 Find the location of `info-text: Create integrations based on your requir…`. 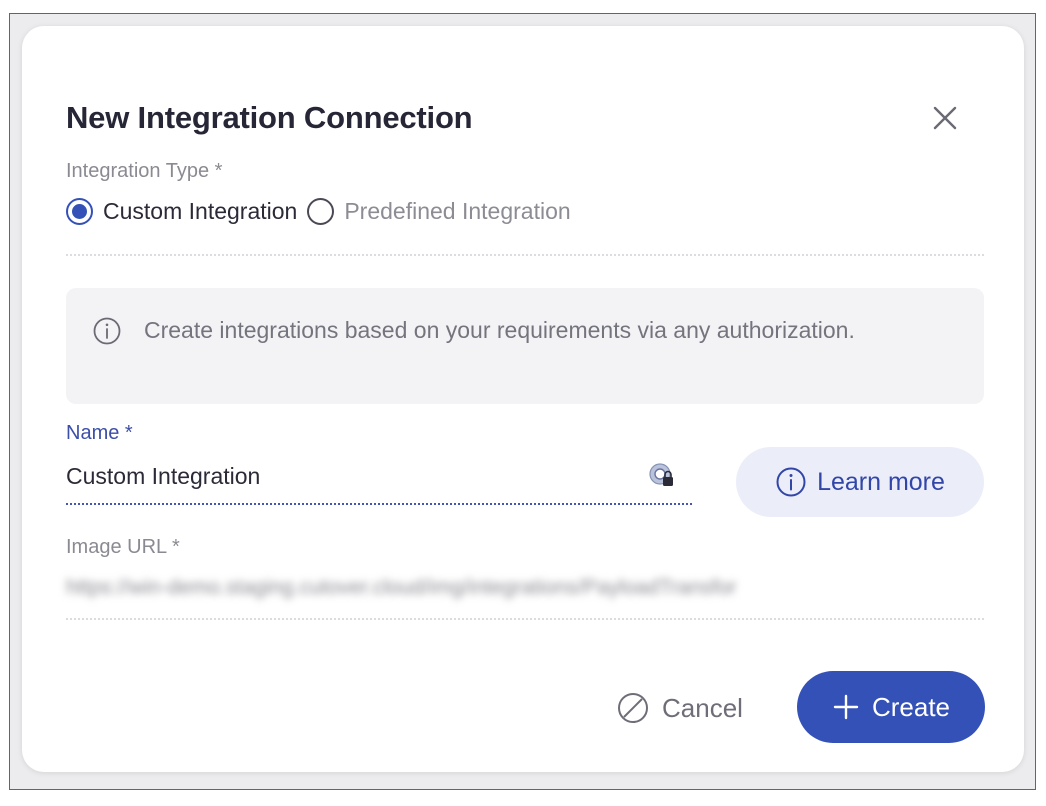

info-text: Create integrations based on your requir… is located at coordinates (499, 330).